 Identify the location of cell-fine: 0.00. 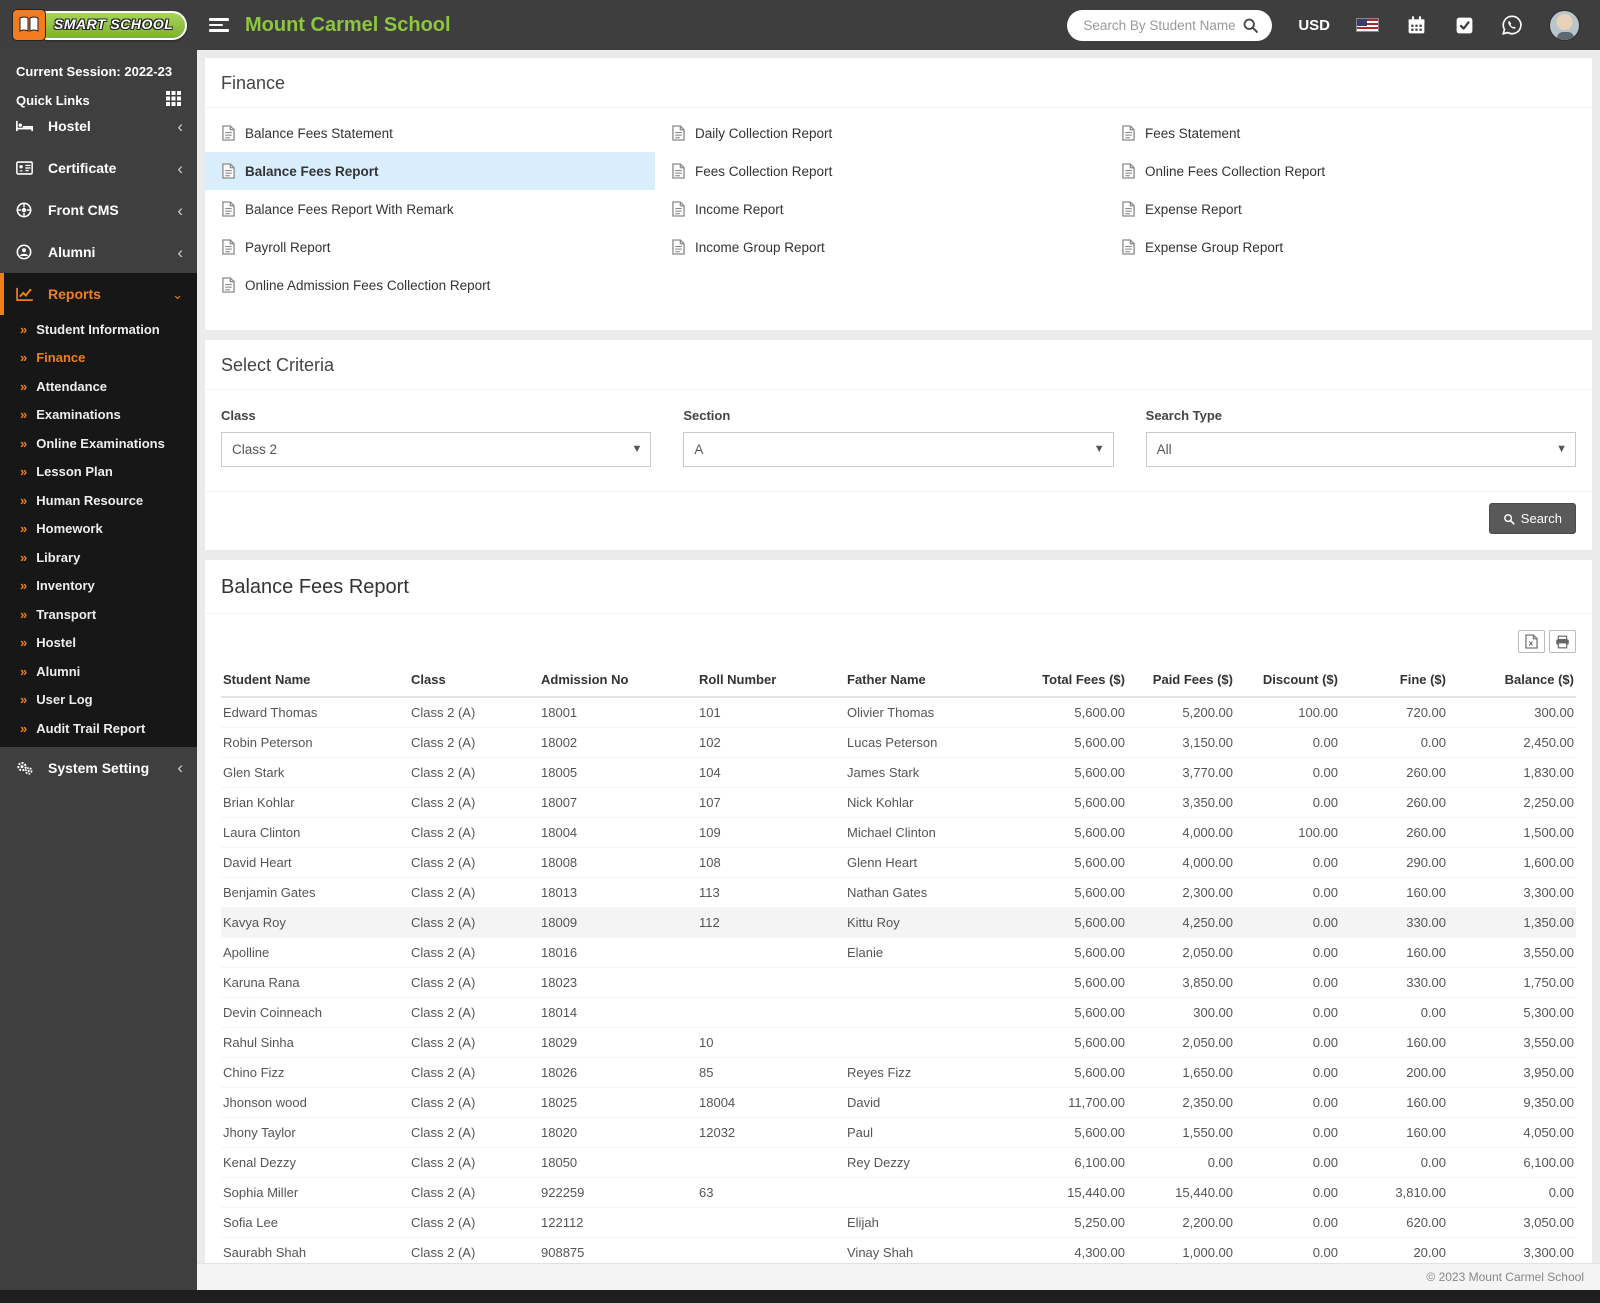
(1394, 742).